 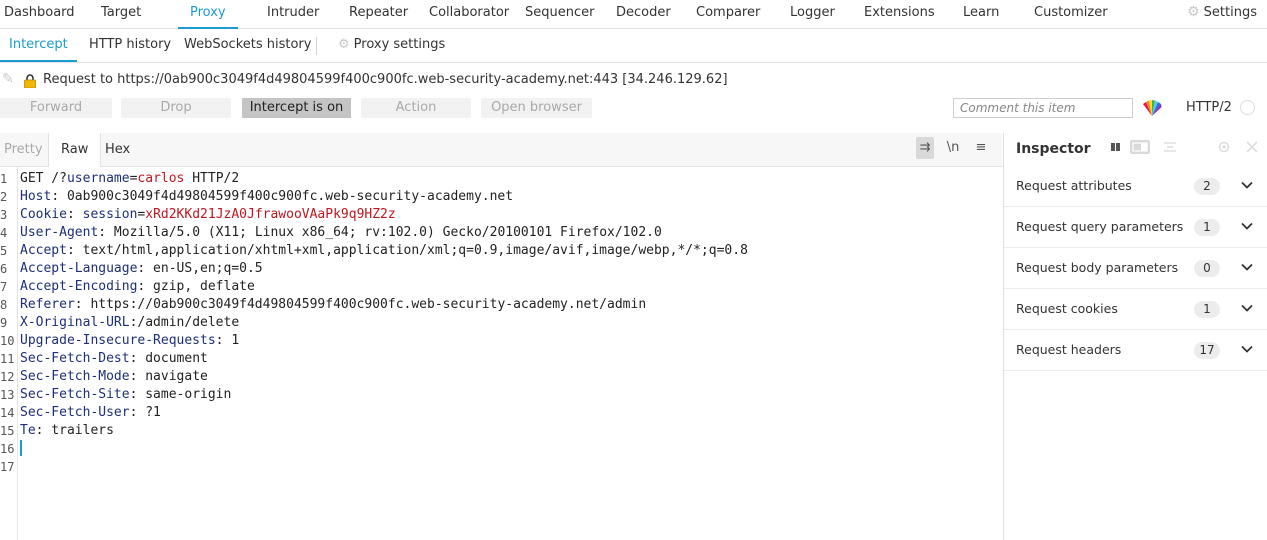 I want to click on header-line: Upgrade-Insecure-Requests: 1, so click(x=130, y=340).